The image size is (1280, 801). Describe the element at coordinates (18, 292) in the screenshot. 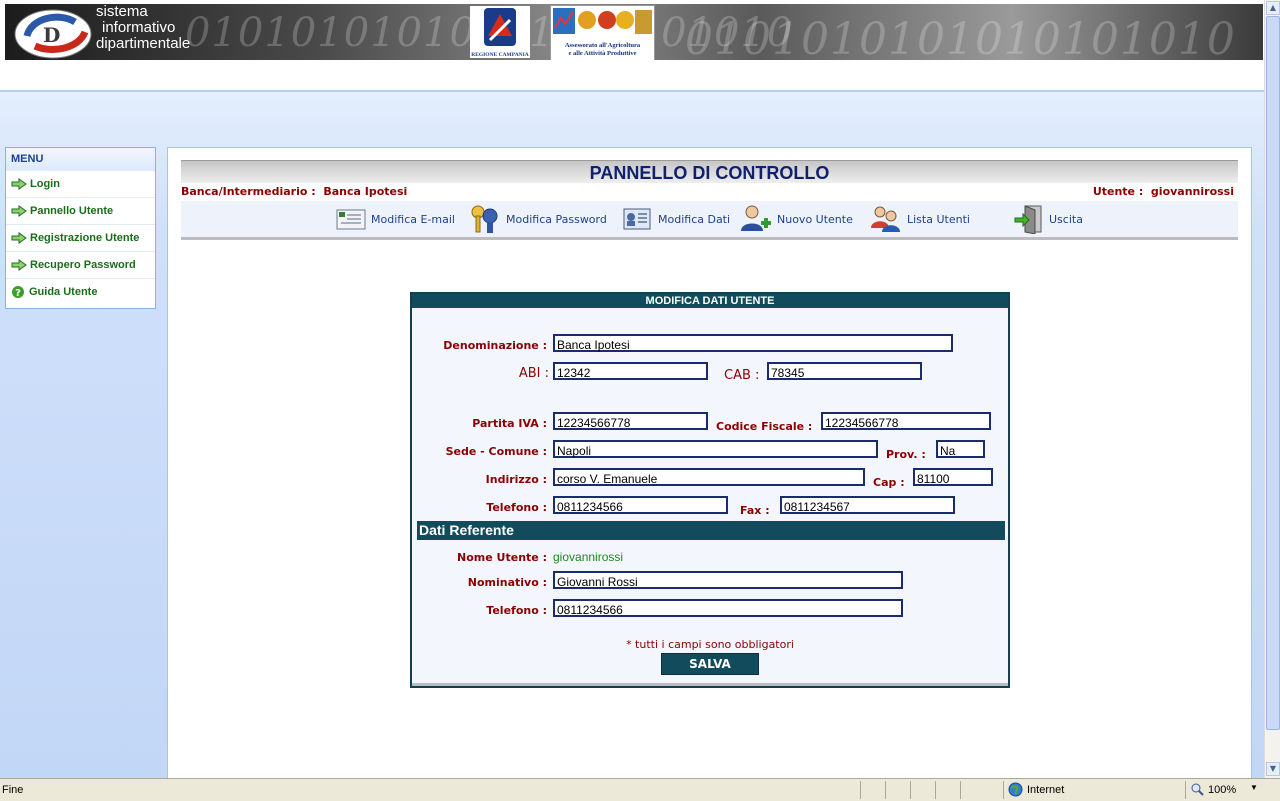

I see `help-icon: ?` at that location.